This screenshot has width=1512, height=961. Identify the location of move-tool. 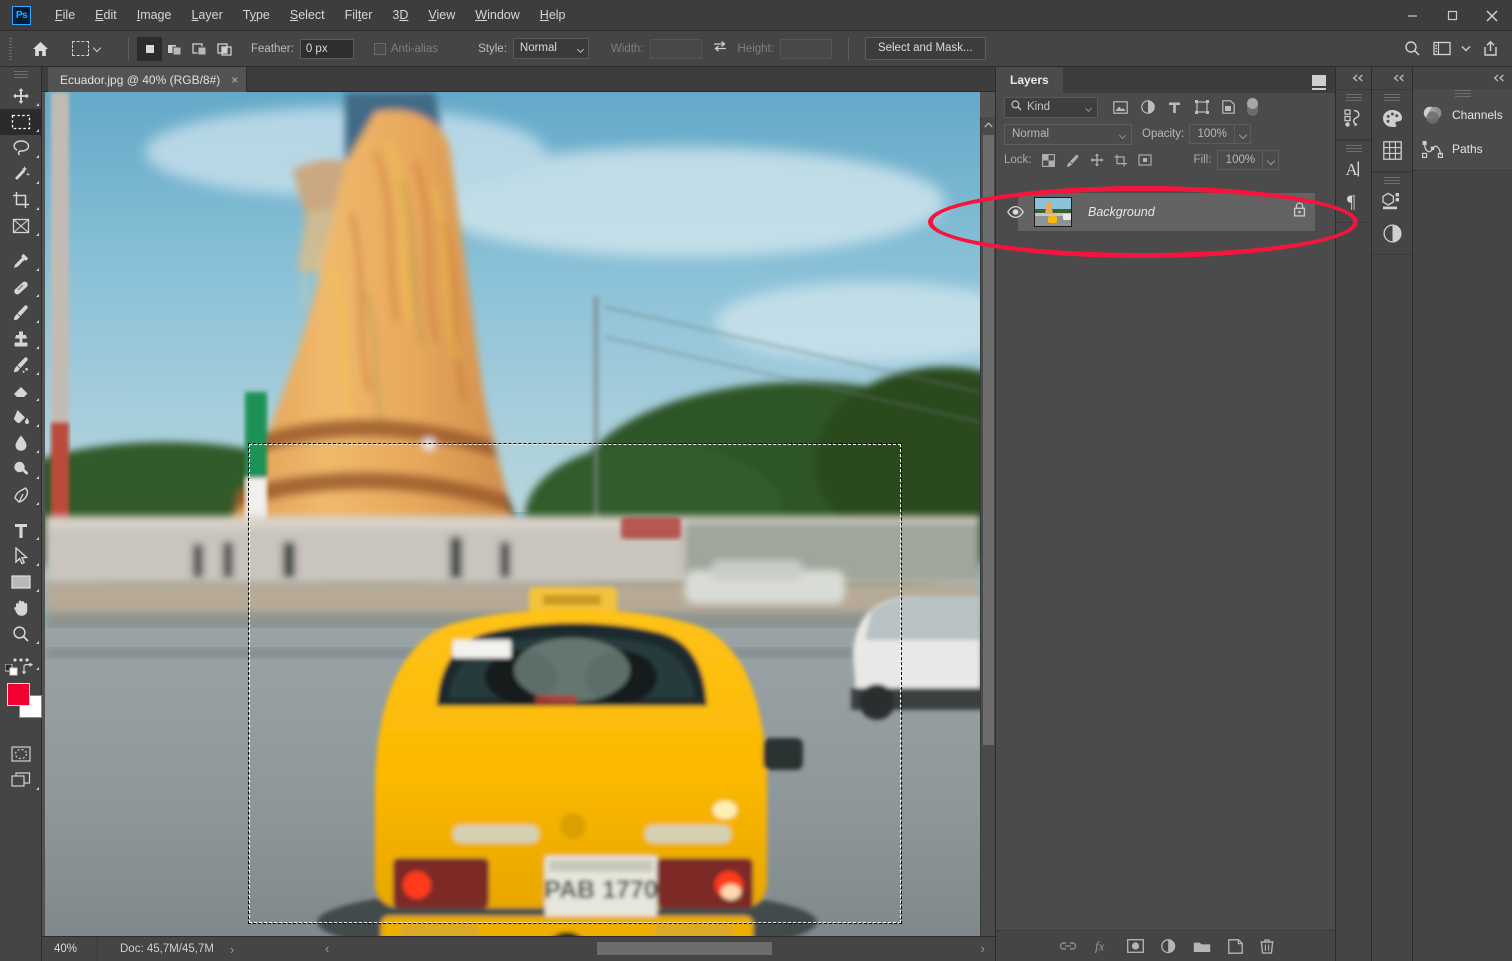
(21, 96).